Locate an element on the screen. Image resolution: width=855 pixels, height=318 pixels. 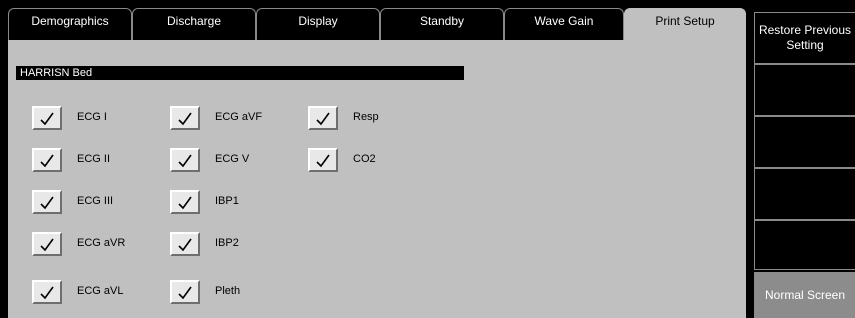
tab-discharge: Discharge is located at coordinates (194, 24).